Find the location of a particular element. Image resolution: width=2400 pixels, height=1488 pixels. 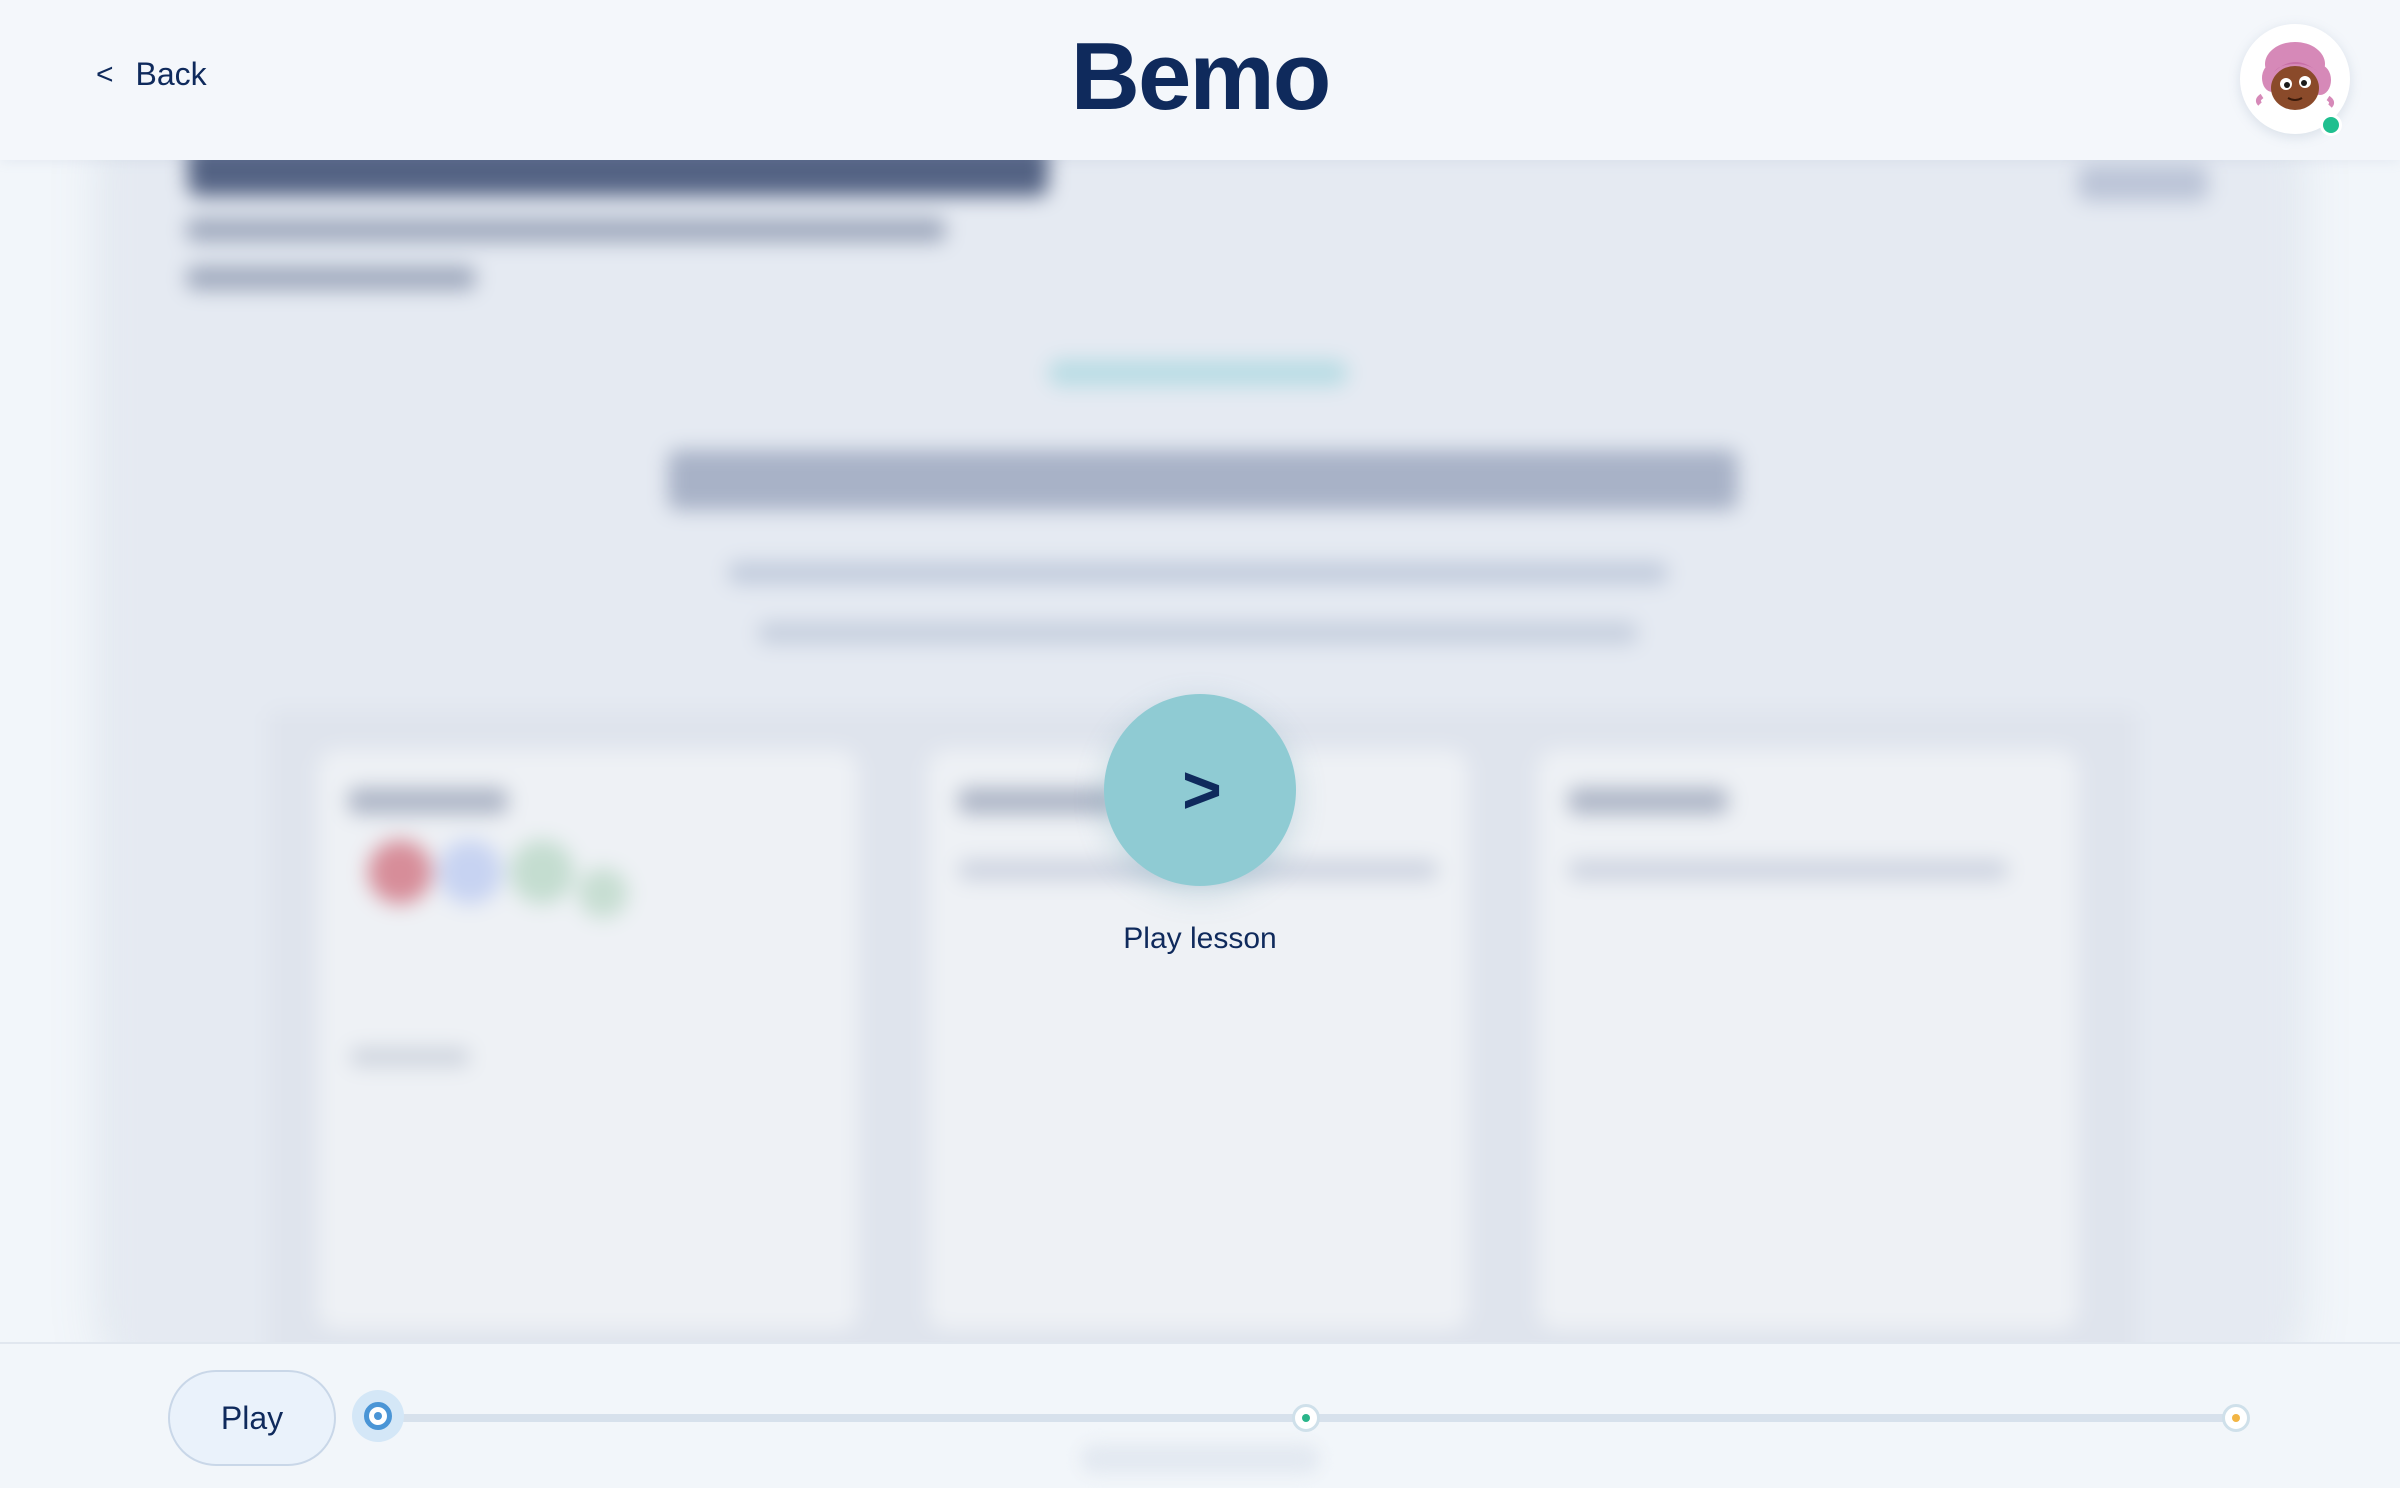

card-footnote-blurred is located at coordinates (410, 1057).